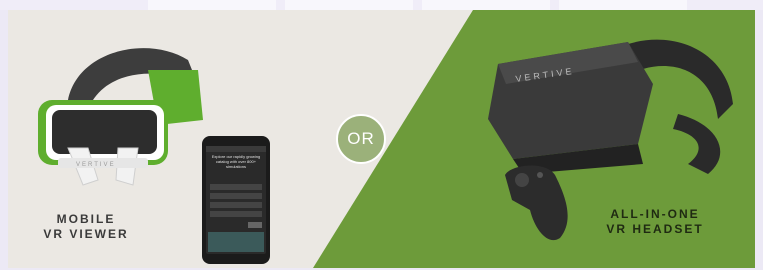  I want to click on caption-line: ALL-IN-ONE, so click(655, 214).